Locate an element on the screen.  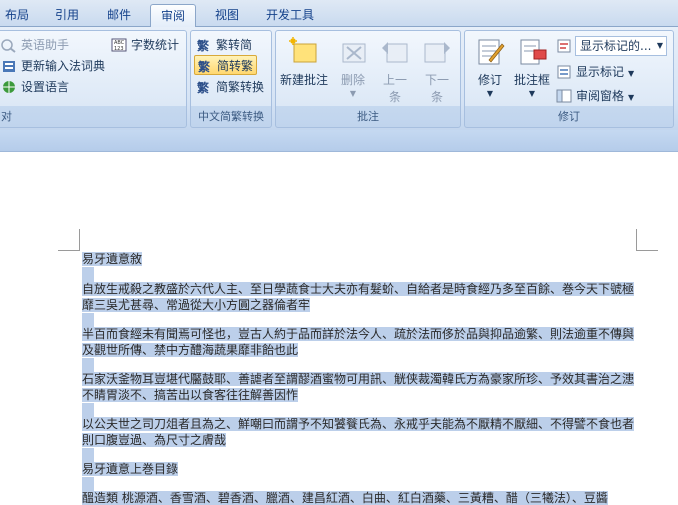
margin-corner-right is located at coordinates (647, 240).